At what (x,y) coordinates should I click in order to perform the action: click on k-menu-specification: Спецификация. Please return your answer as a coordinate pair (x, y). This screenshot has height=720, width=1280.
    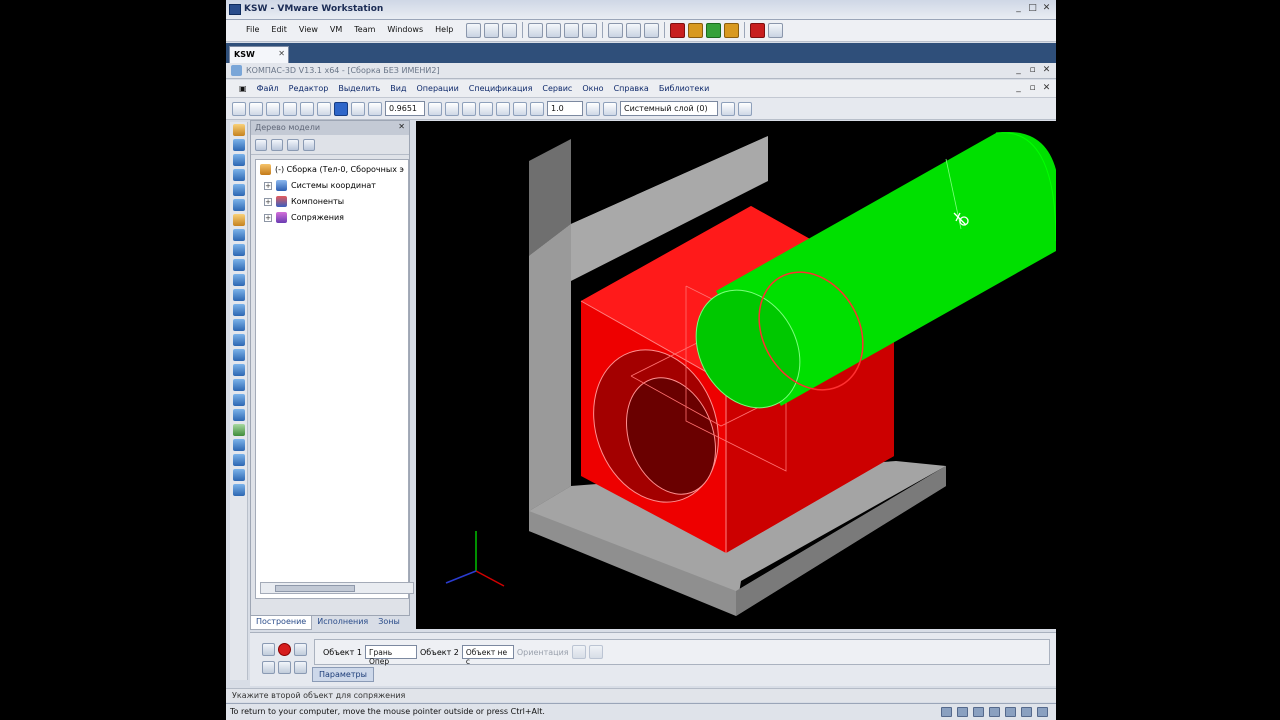
    Looking at the image, I should click on (501, 88).